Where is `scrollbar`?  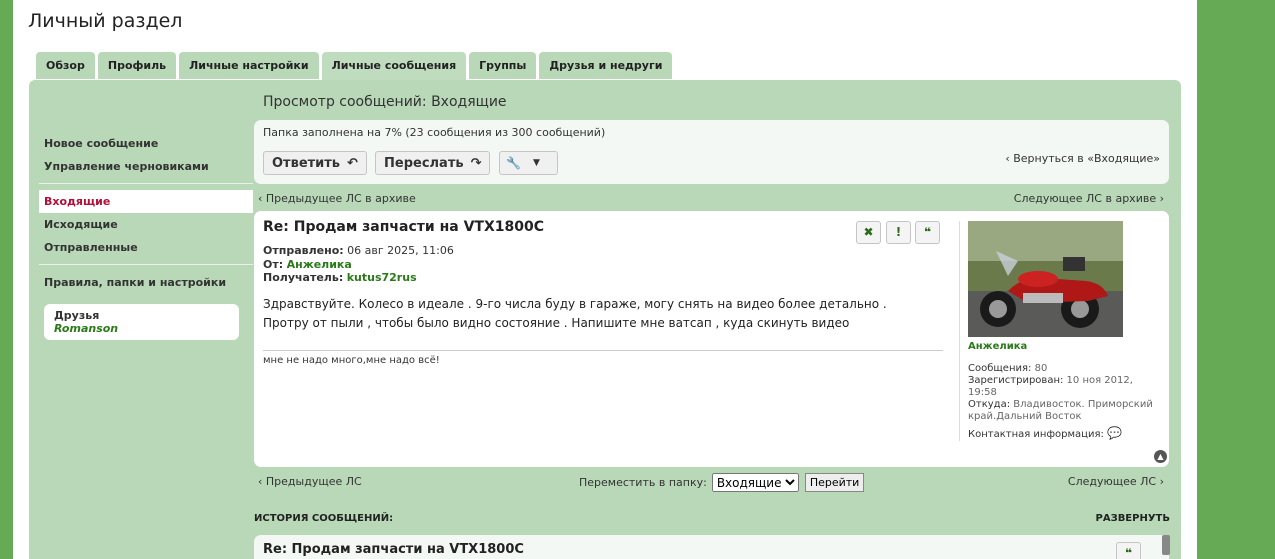
scrollbar is located at coordinates (1166, 545).